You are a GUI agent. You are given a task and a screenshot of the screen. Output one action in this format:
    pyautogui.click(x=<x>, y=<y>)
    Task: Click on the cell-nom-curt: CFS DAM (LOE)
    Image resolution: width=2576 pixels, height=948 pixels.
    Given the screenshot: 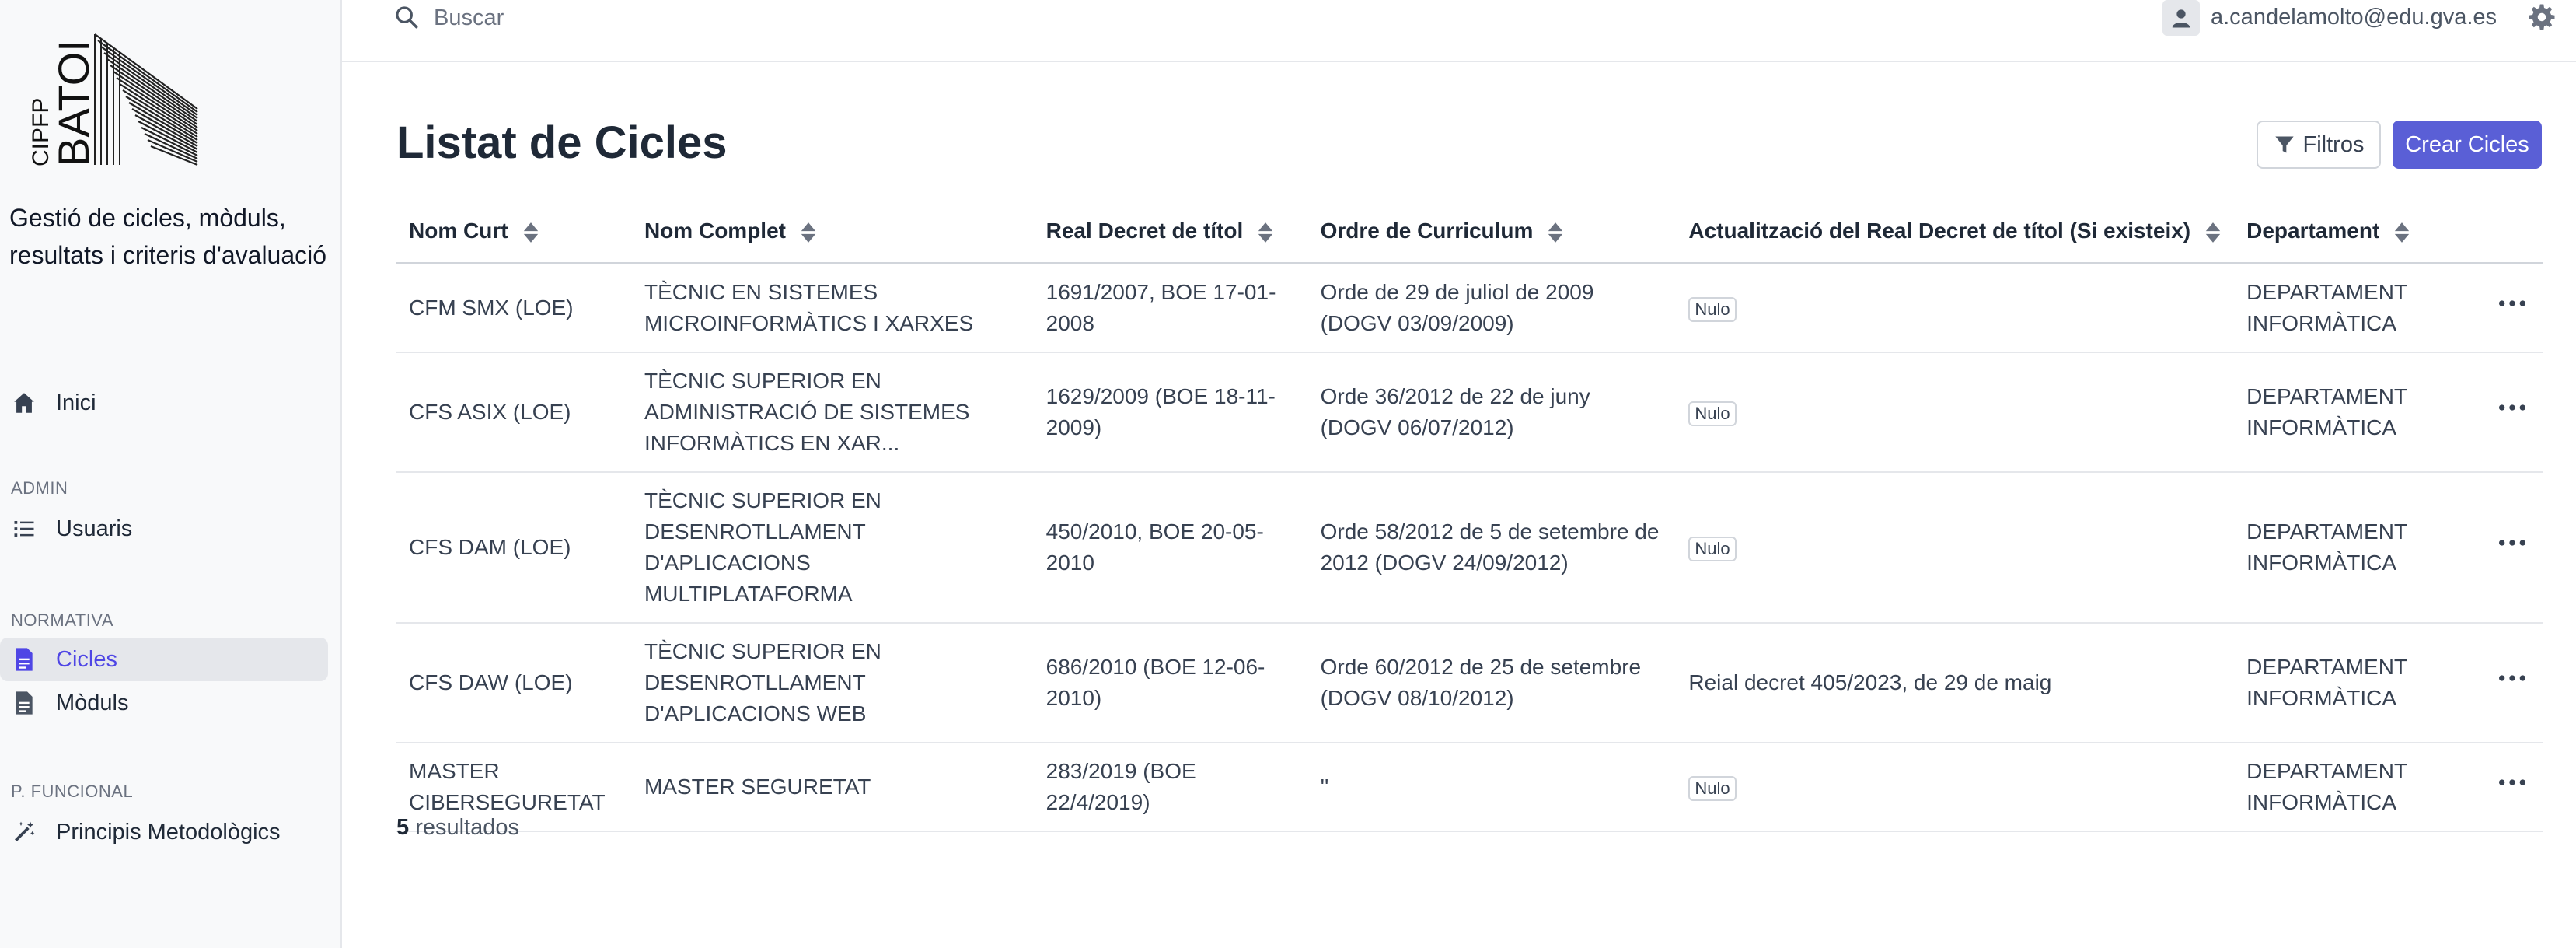 What is the action you would take?
    pyautogui.click(x=514, y=547)
    